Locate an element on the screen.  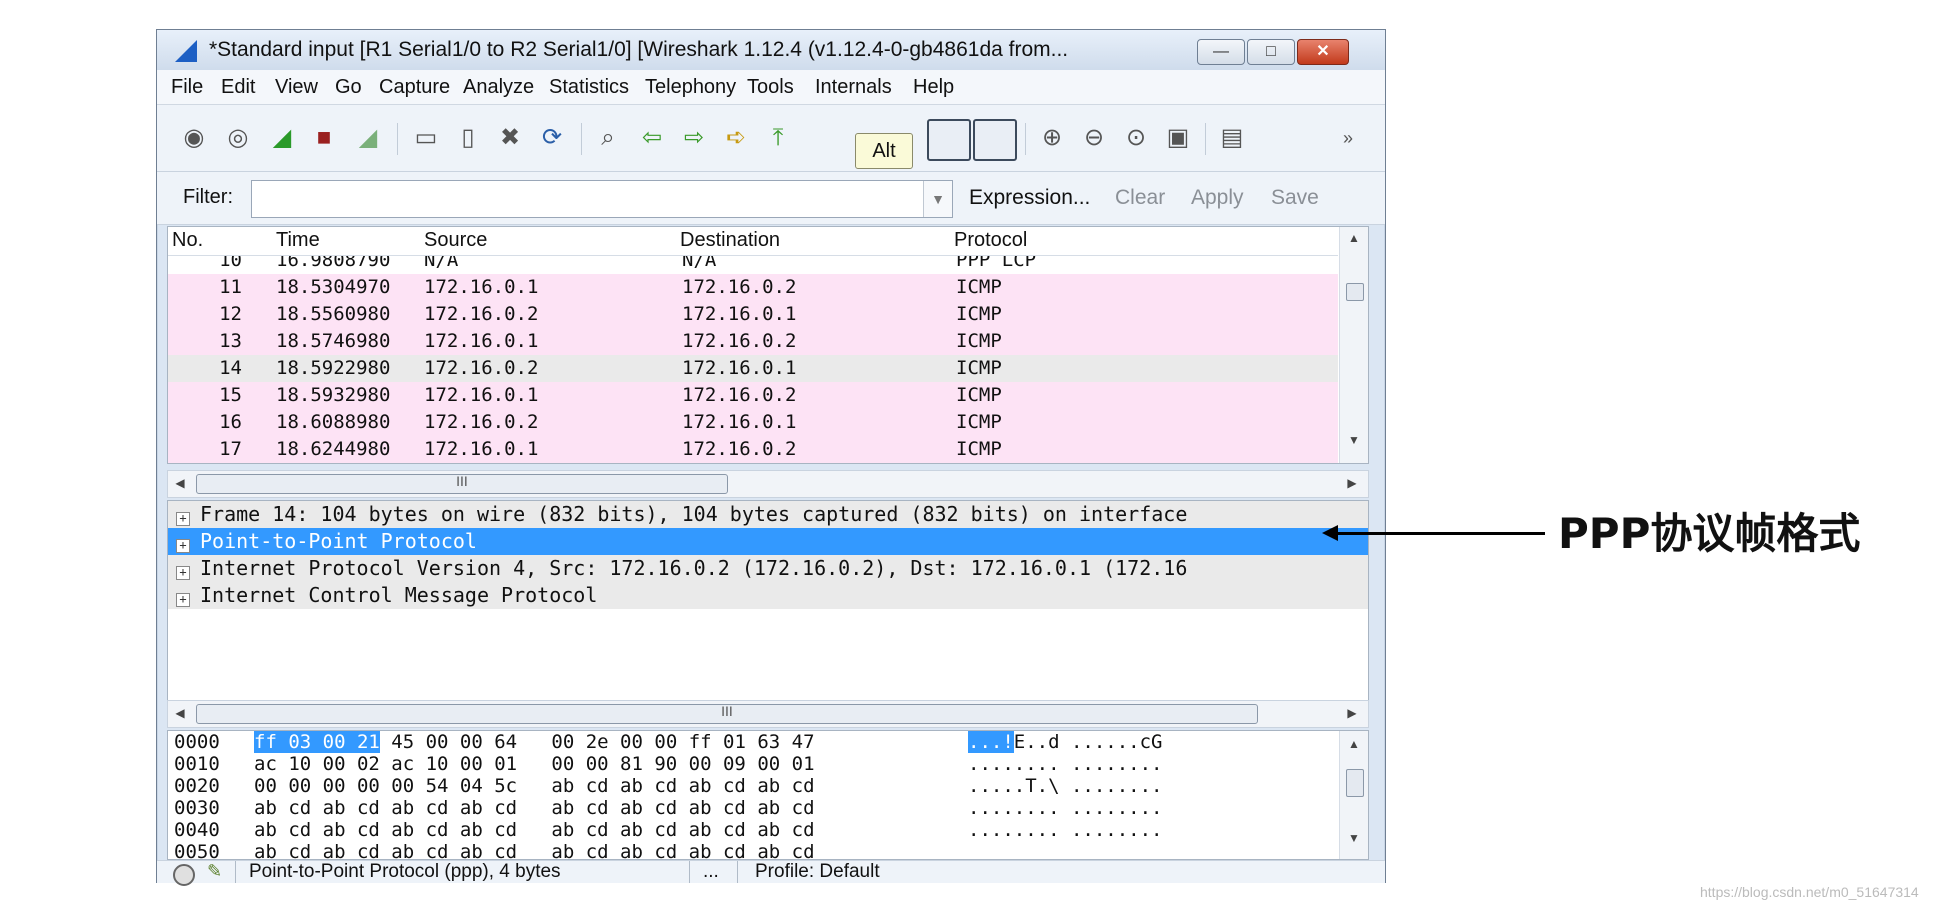
packet-list-hscroll: ◀ III ▶ is located at coordinates (768, 484).